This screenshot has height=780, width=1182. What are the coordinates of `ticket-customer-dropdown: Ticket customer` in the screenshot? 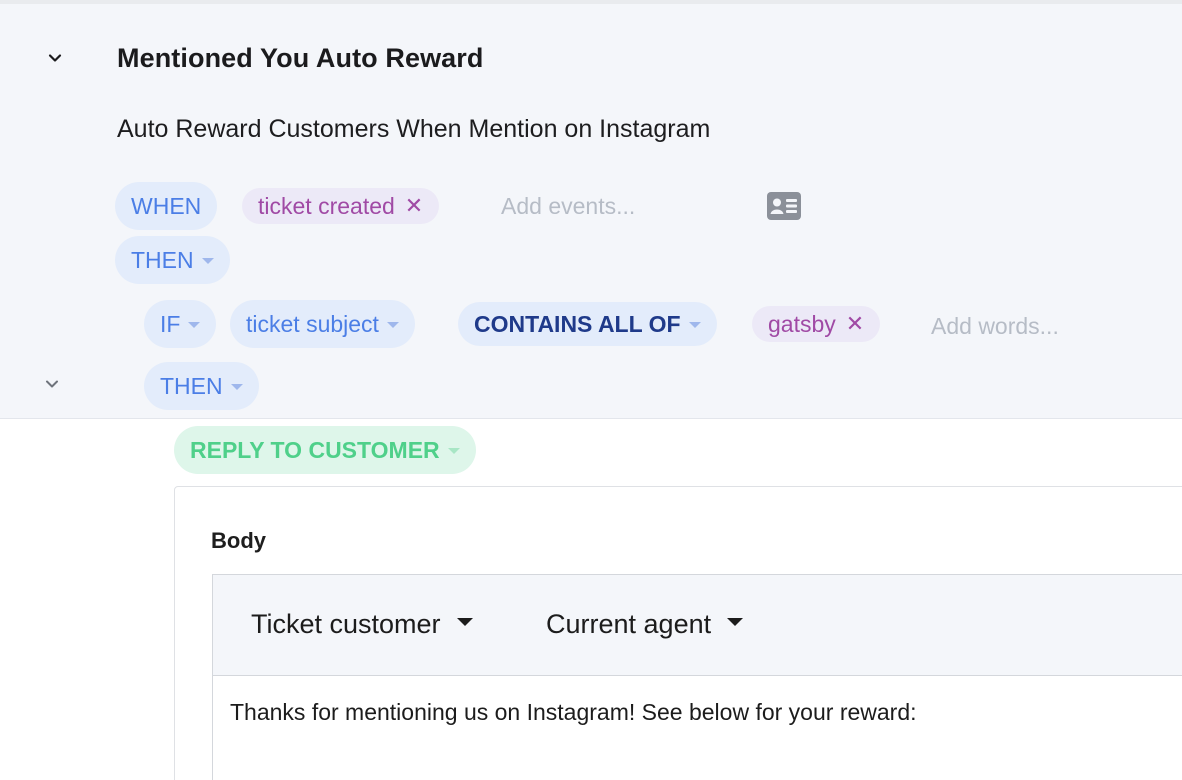 It's located at (362, 624).